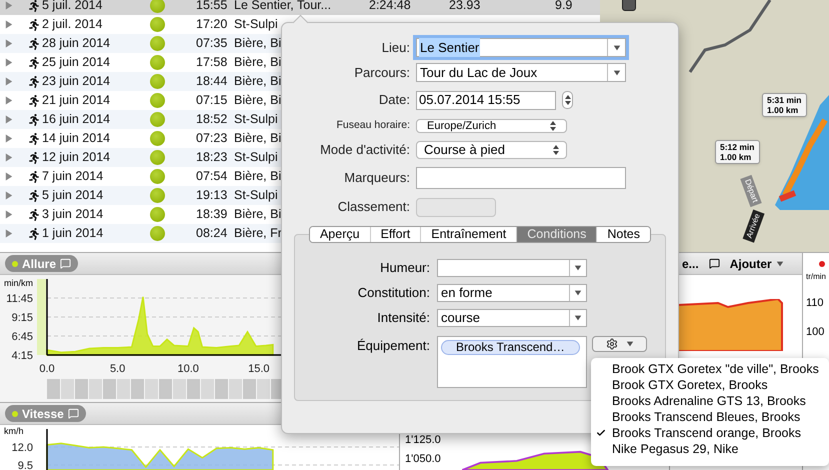  I want to click on table-cell-text: 18:39, so click(212, 215).